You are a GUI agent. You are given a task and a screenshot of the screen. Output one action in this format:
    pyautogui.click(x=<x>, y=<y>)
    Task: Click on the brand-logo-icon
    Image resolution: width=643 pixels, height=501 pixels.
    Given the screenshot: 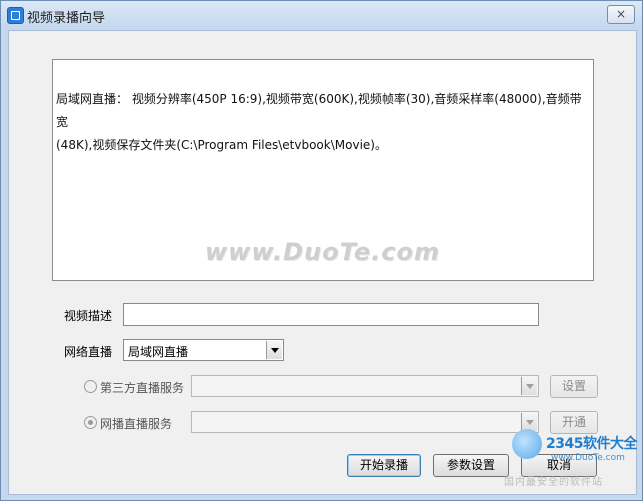 What is the action you would take?
    pyautogui.click(x=527, y=444)
    